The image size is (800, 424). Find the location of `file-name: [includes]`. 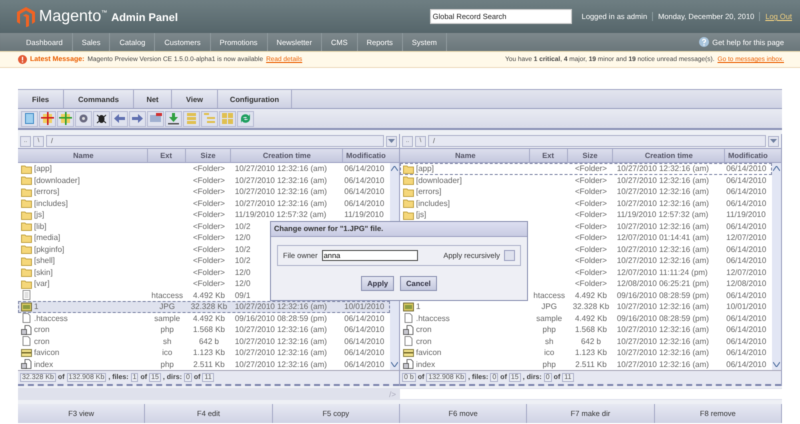

file-name: [includes] is located at coordinates (51, 203).